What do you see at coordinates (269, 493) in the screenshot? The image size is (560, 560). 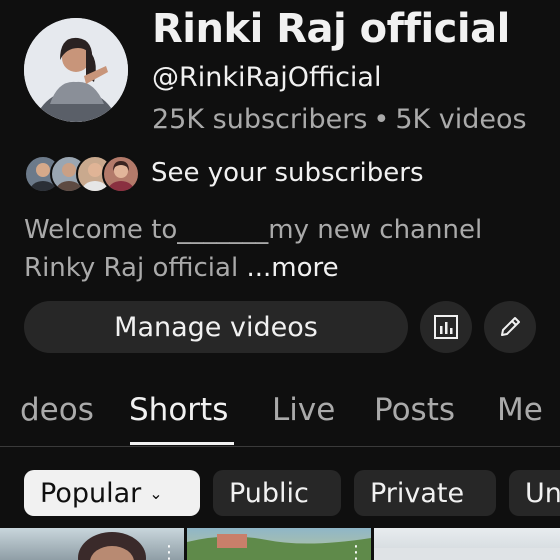 I see `filter-chip-label: Public` at bounding box center [269, 493].